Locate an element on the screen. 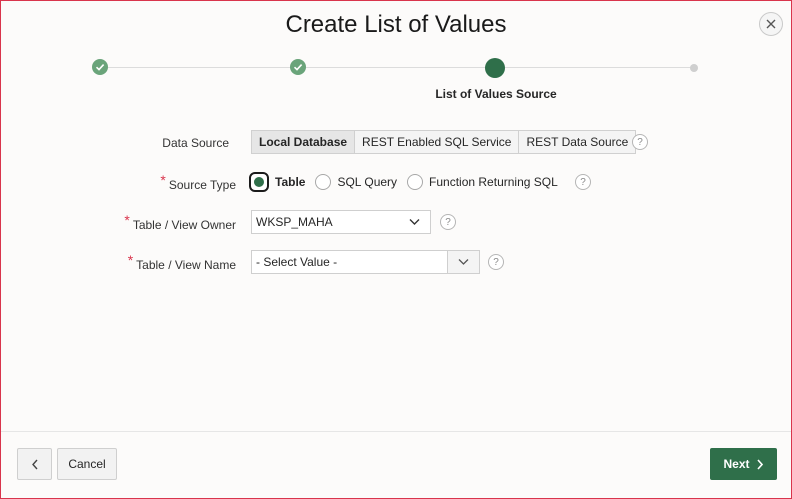 This screenshot has height=499, width=792. dialog-title: Create List of Values is located at coordinates (396, 24).